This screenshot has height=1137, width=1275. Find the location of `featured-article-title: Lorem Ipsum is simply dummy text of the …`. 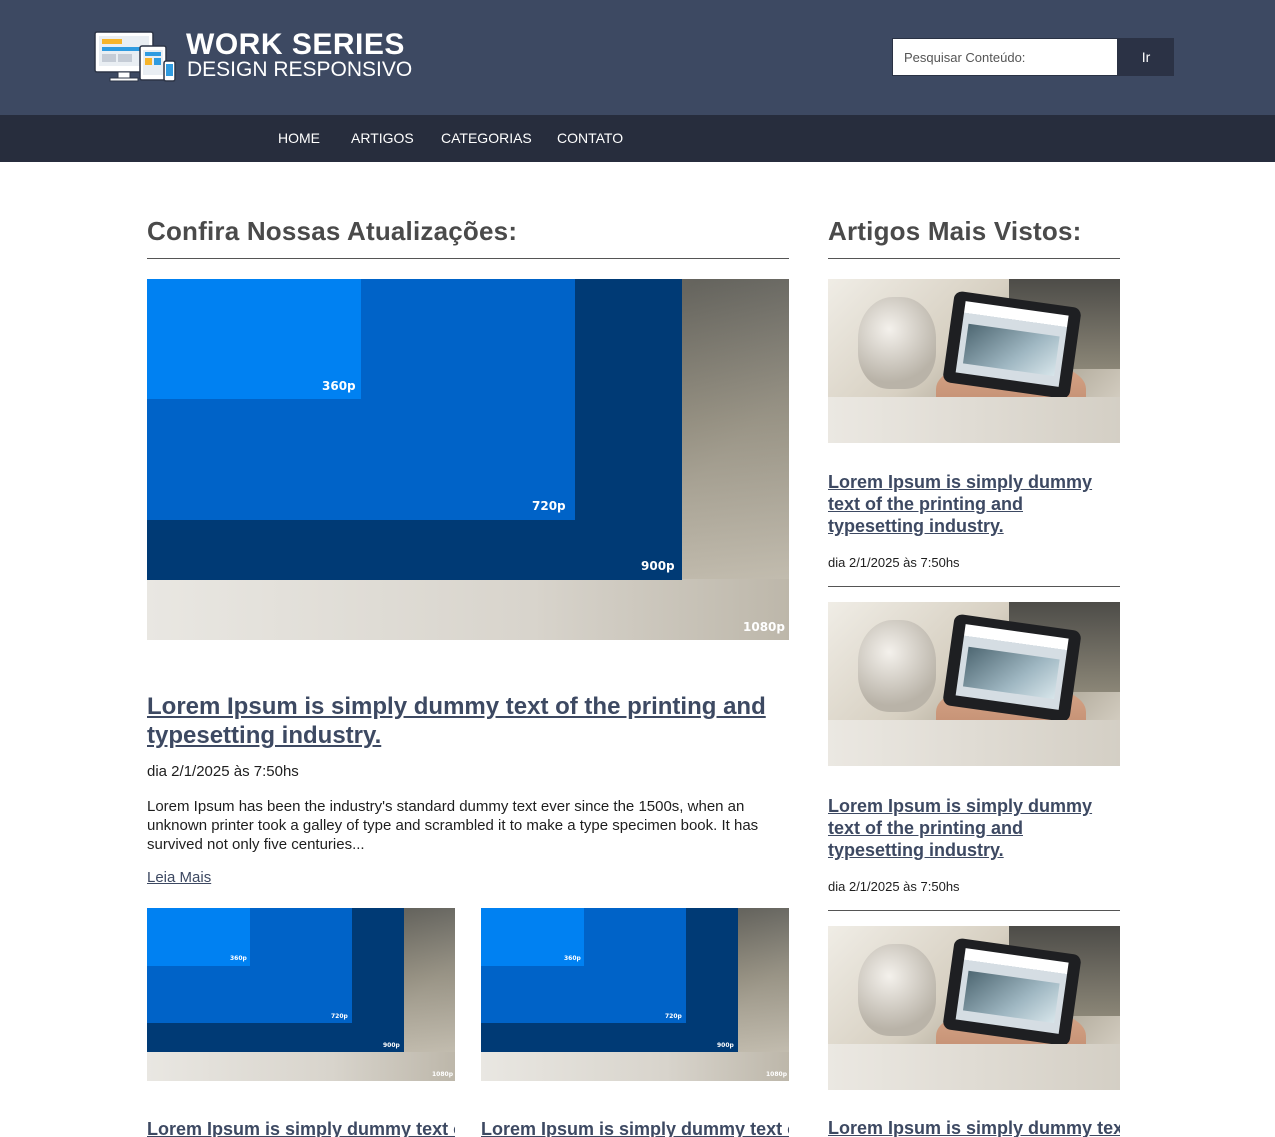

featured-article-title: Lorem Ipsum is simply dummy text of the … is located at coordinates (457, 721).